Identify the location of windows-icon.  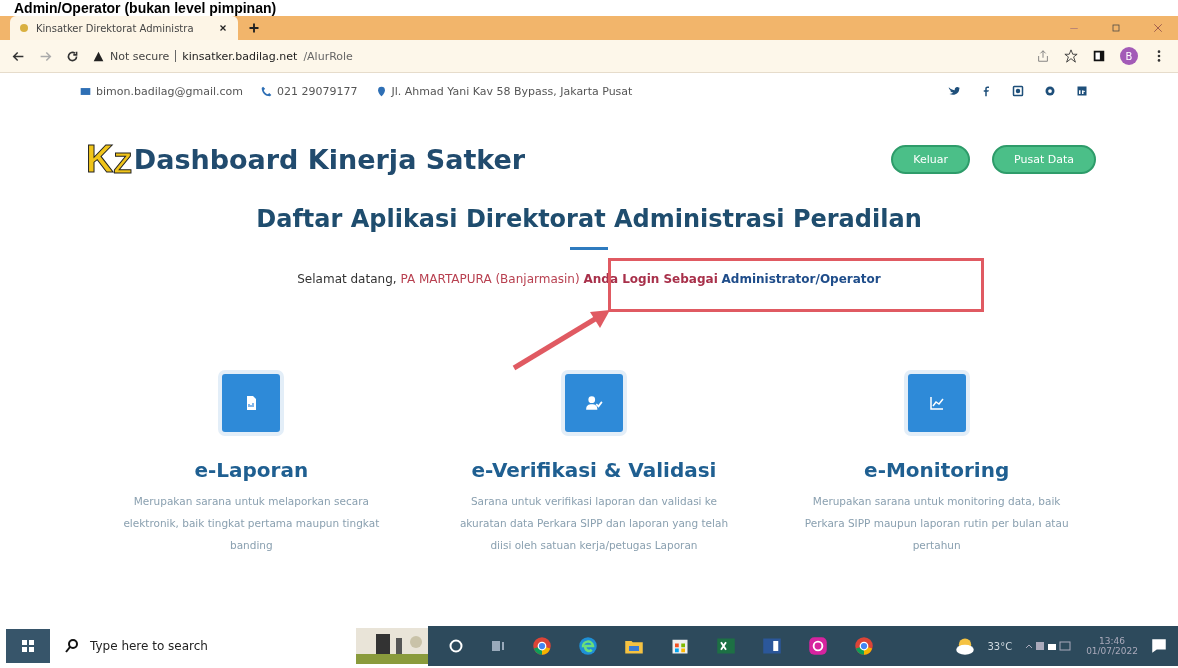
(28, 646).